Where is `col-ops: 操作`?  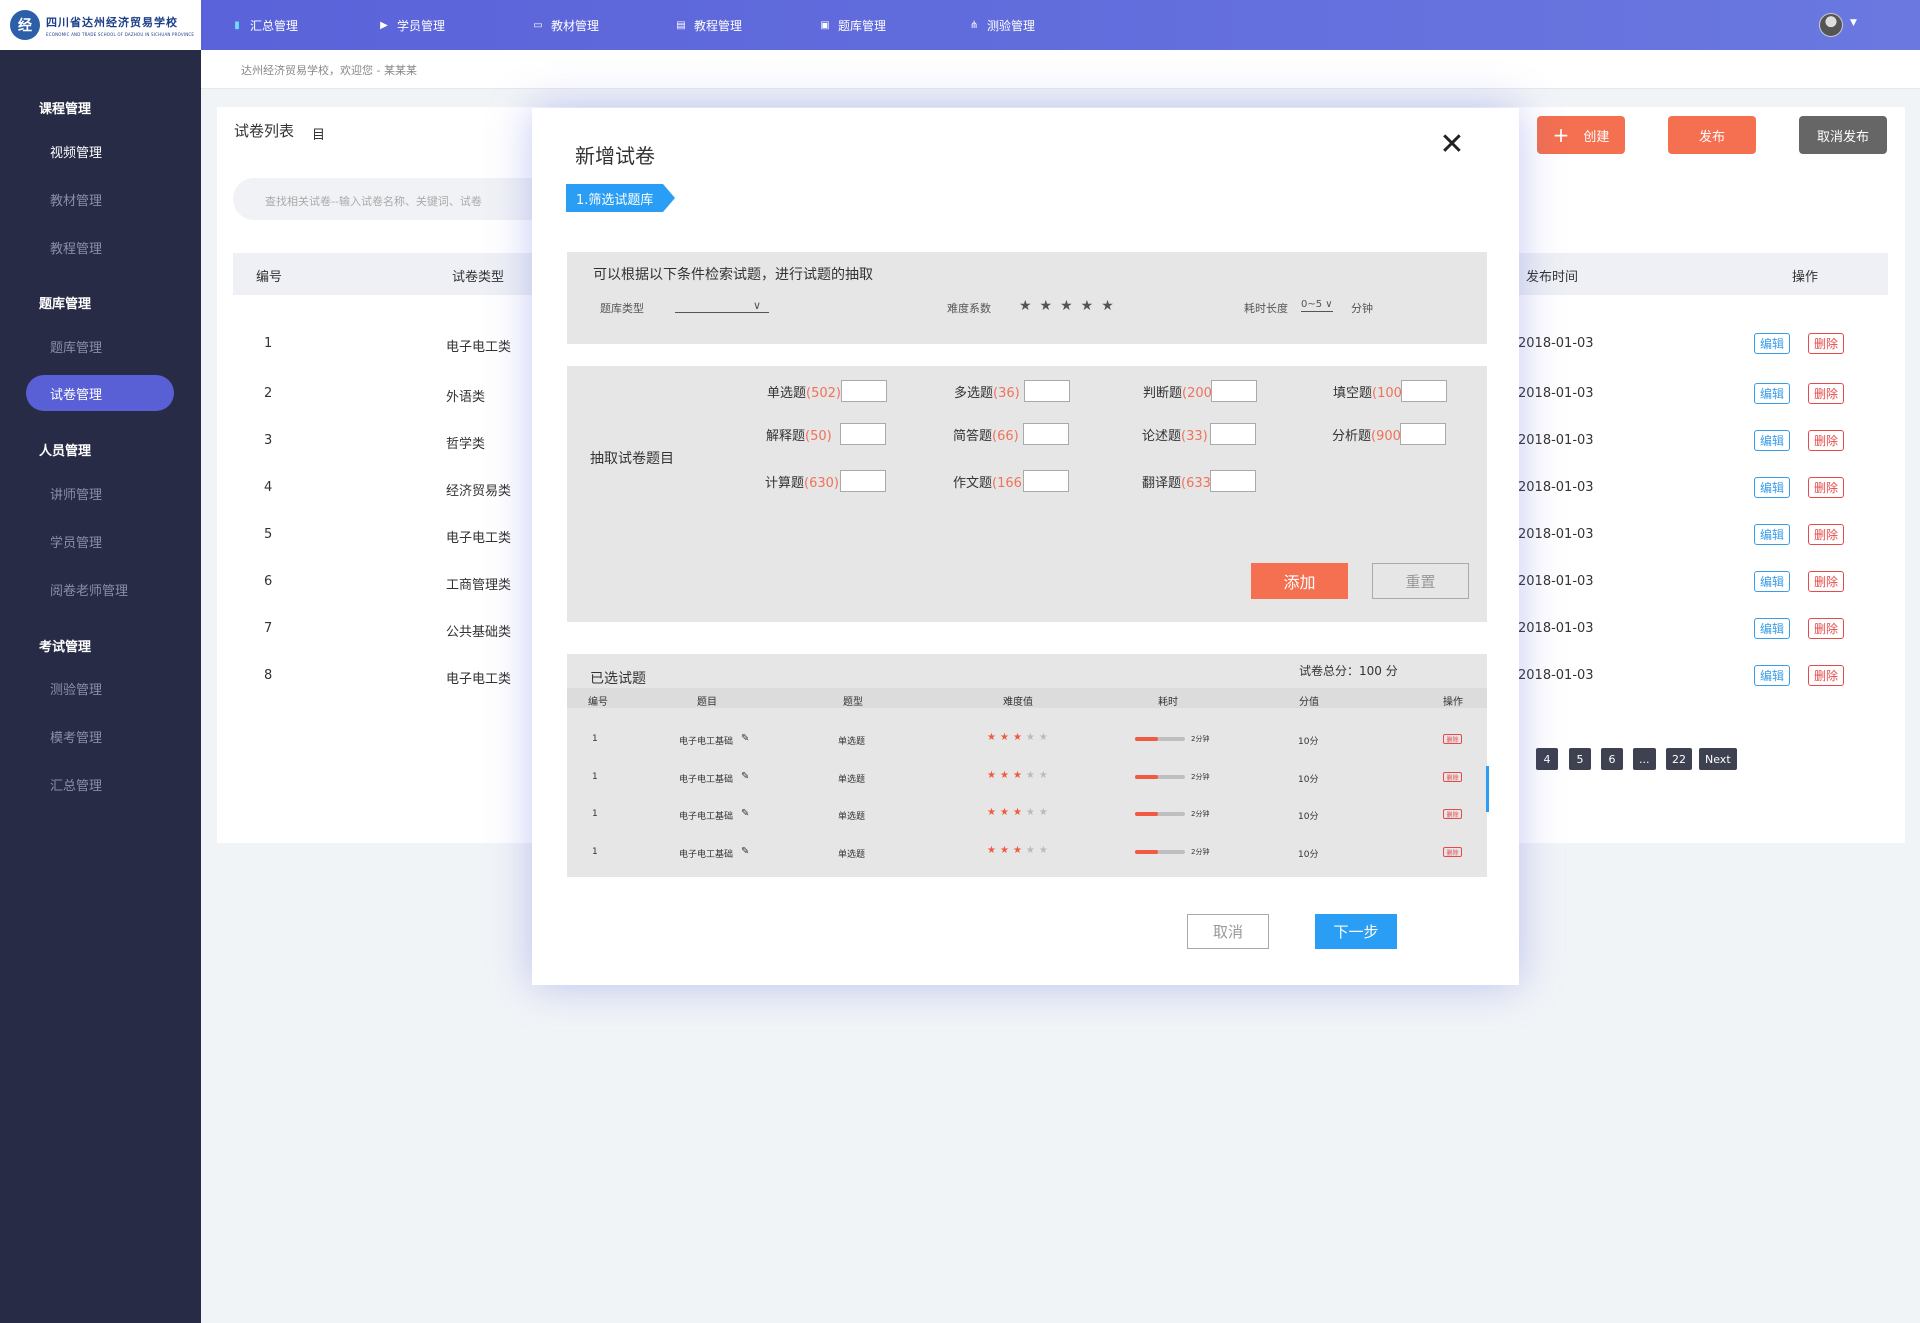
col-ops: 操作 is located at coordinates (1805, 277).